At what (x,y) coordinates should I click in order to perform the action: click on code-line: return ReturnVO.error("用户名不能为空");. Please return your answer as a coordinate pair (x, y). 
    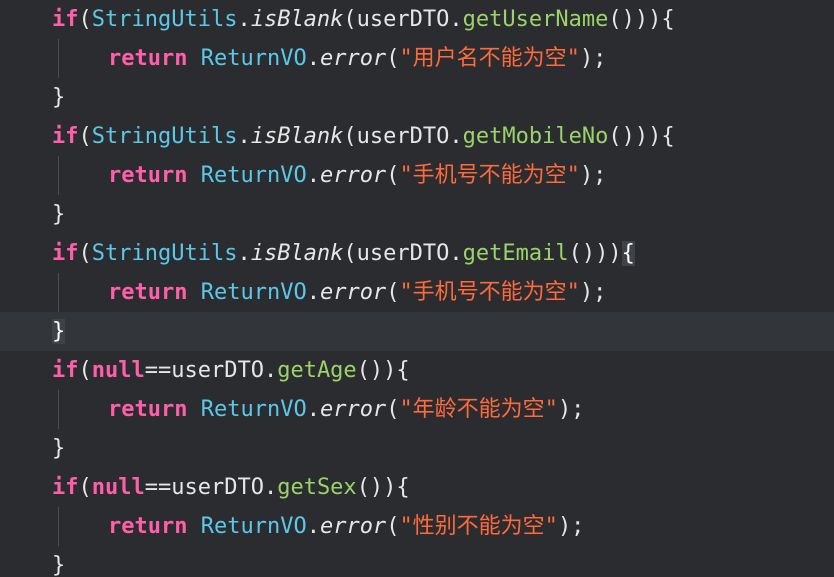
    Looking at the image, I should click on (417, 58).